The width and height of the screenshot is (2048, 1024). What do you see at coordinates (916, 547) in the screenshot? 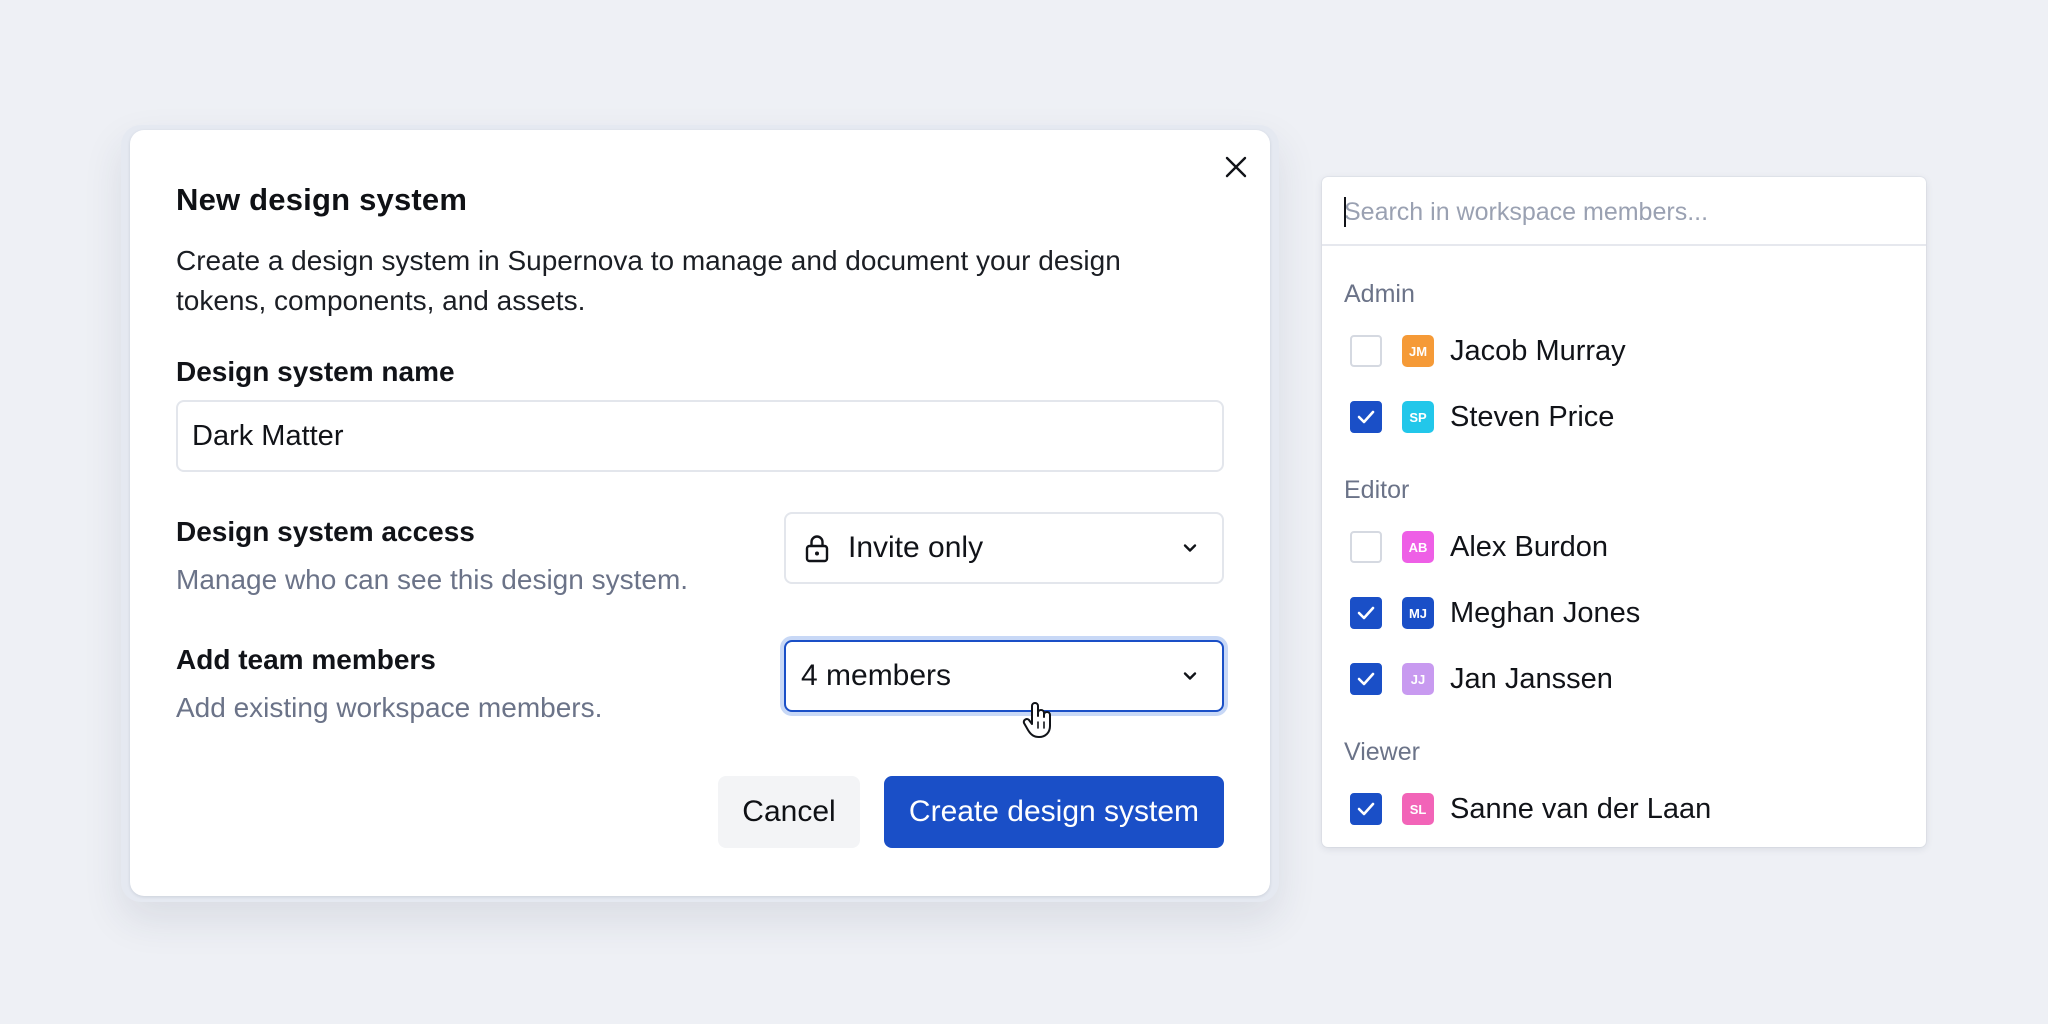
I see `access-select-value: Invite only` at bounding box center [916, 547].